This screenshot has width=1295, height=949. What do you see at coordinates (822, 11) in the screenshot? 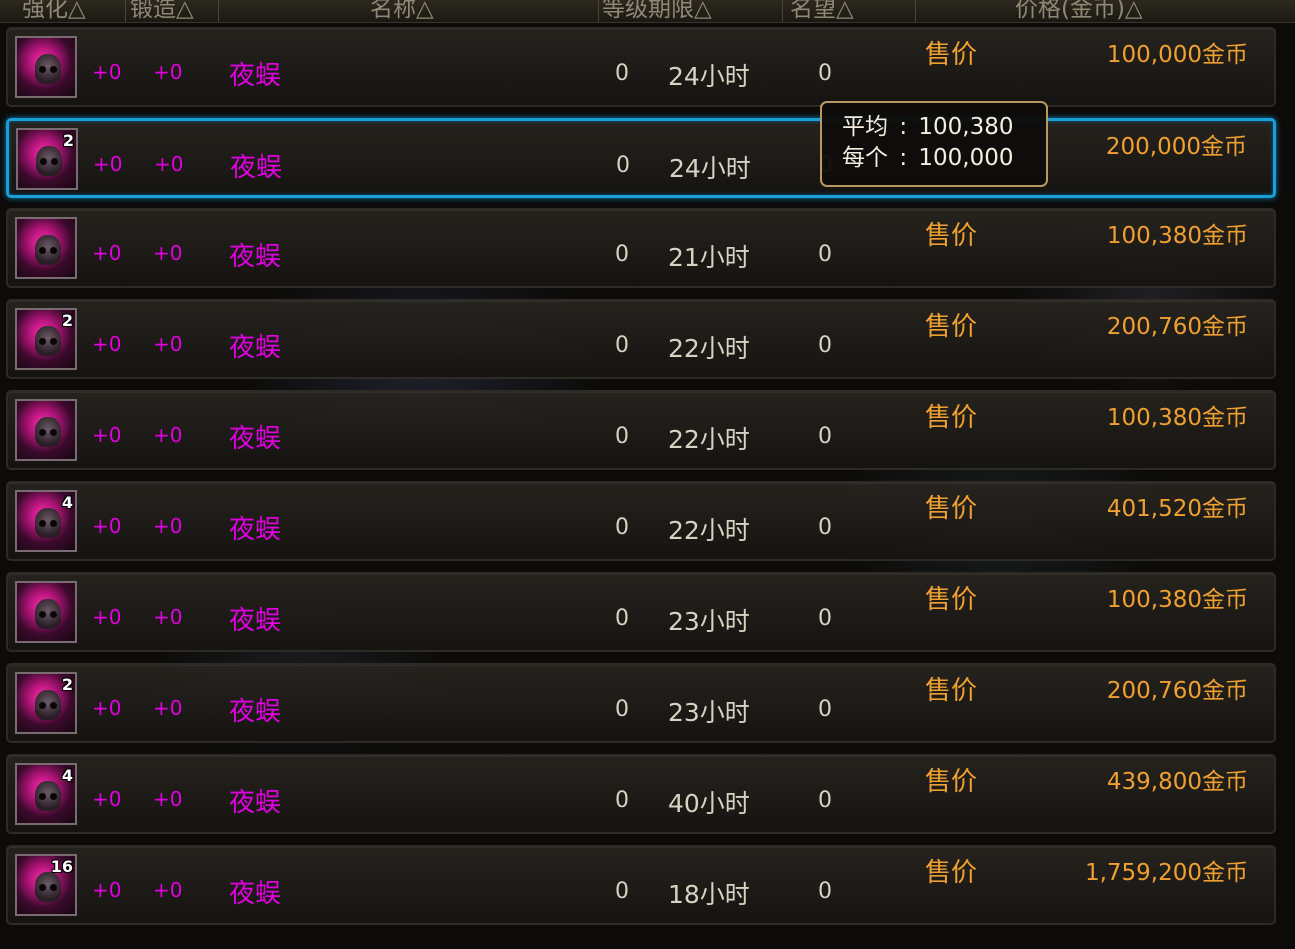
I see `sort-reputation-header: 名望△` at bounding box center [822, 11].